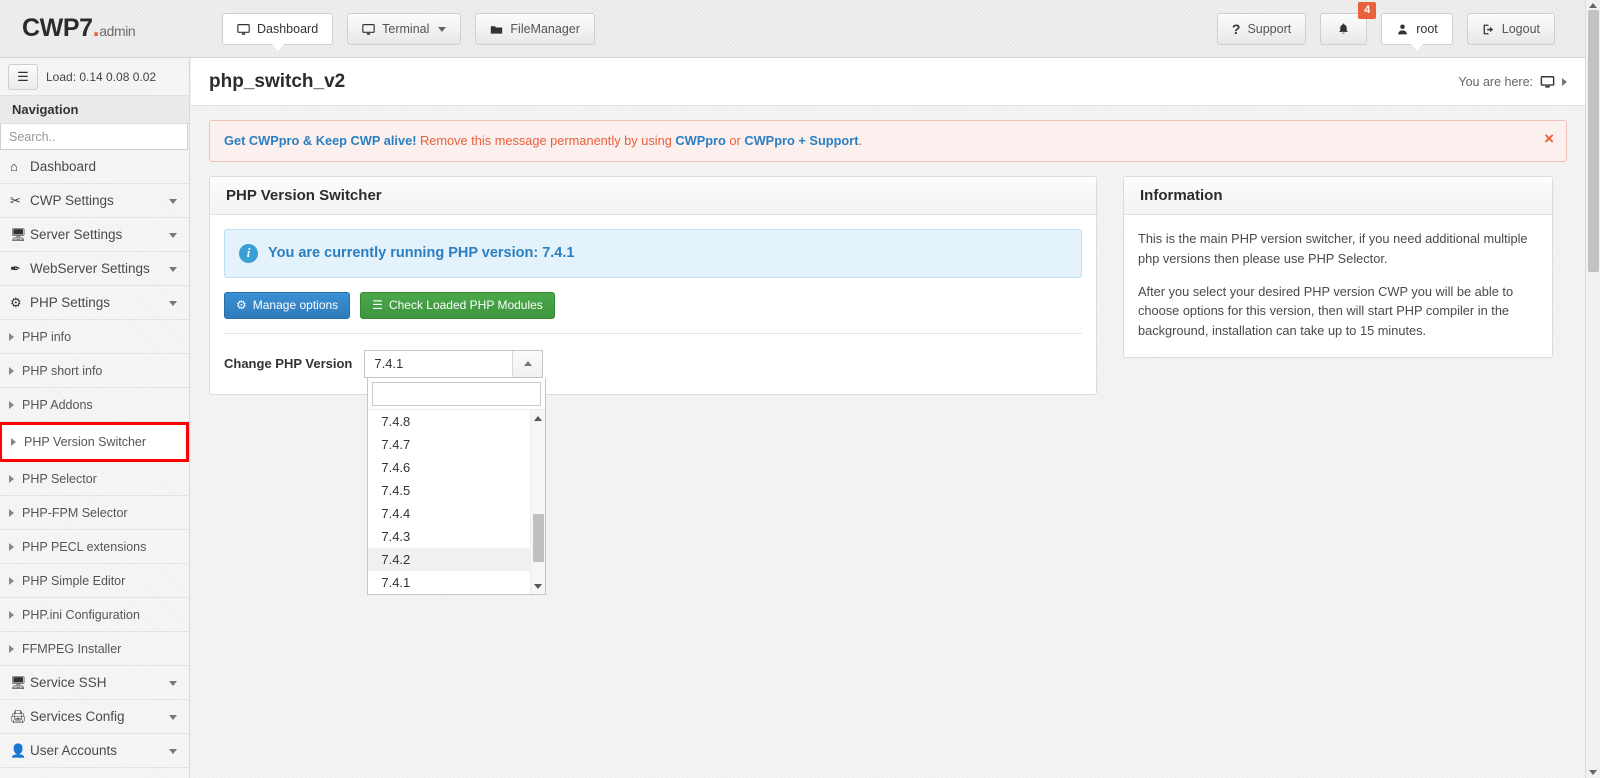 The width and height of the screenshot is (1600, 778). Describe the element at coordinates (457, 559) in the screenshot. I see `php-version-option-highlighted: 7.4.2` at that location.